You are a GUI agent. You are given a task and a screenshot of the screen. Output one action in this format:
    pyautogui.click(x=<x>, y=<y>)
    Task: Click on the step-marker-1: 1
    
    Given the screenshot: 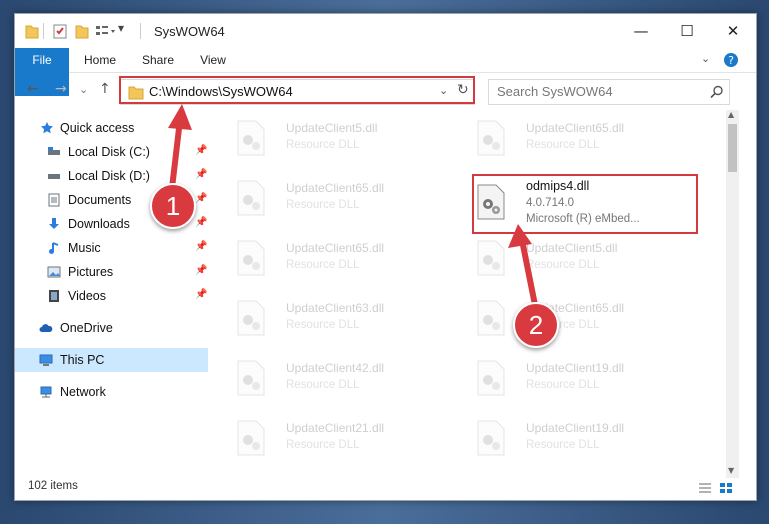 What is the action you would take?
    pyautogui.click(x=173, y=206)
    